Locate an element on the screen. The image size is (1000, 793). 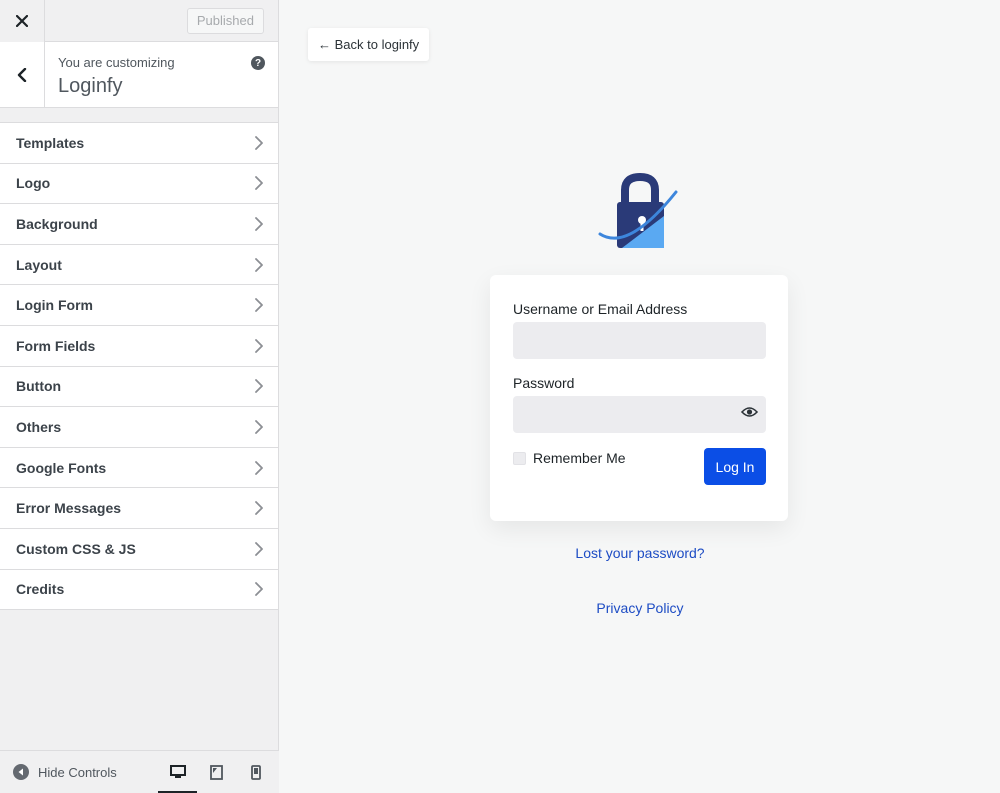
menu-item-label: Login Form is located at coordinates (54, 305).